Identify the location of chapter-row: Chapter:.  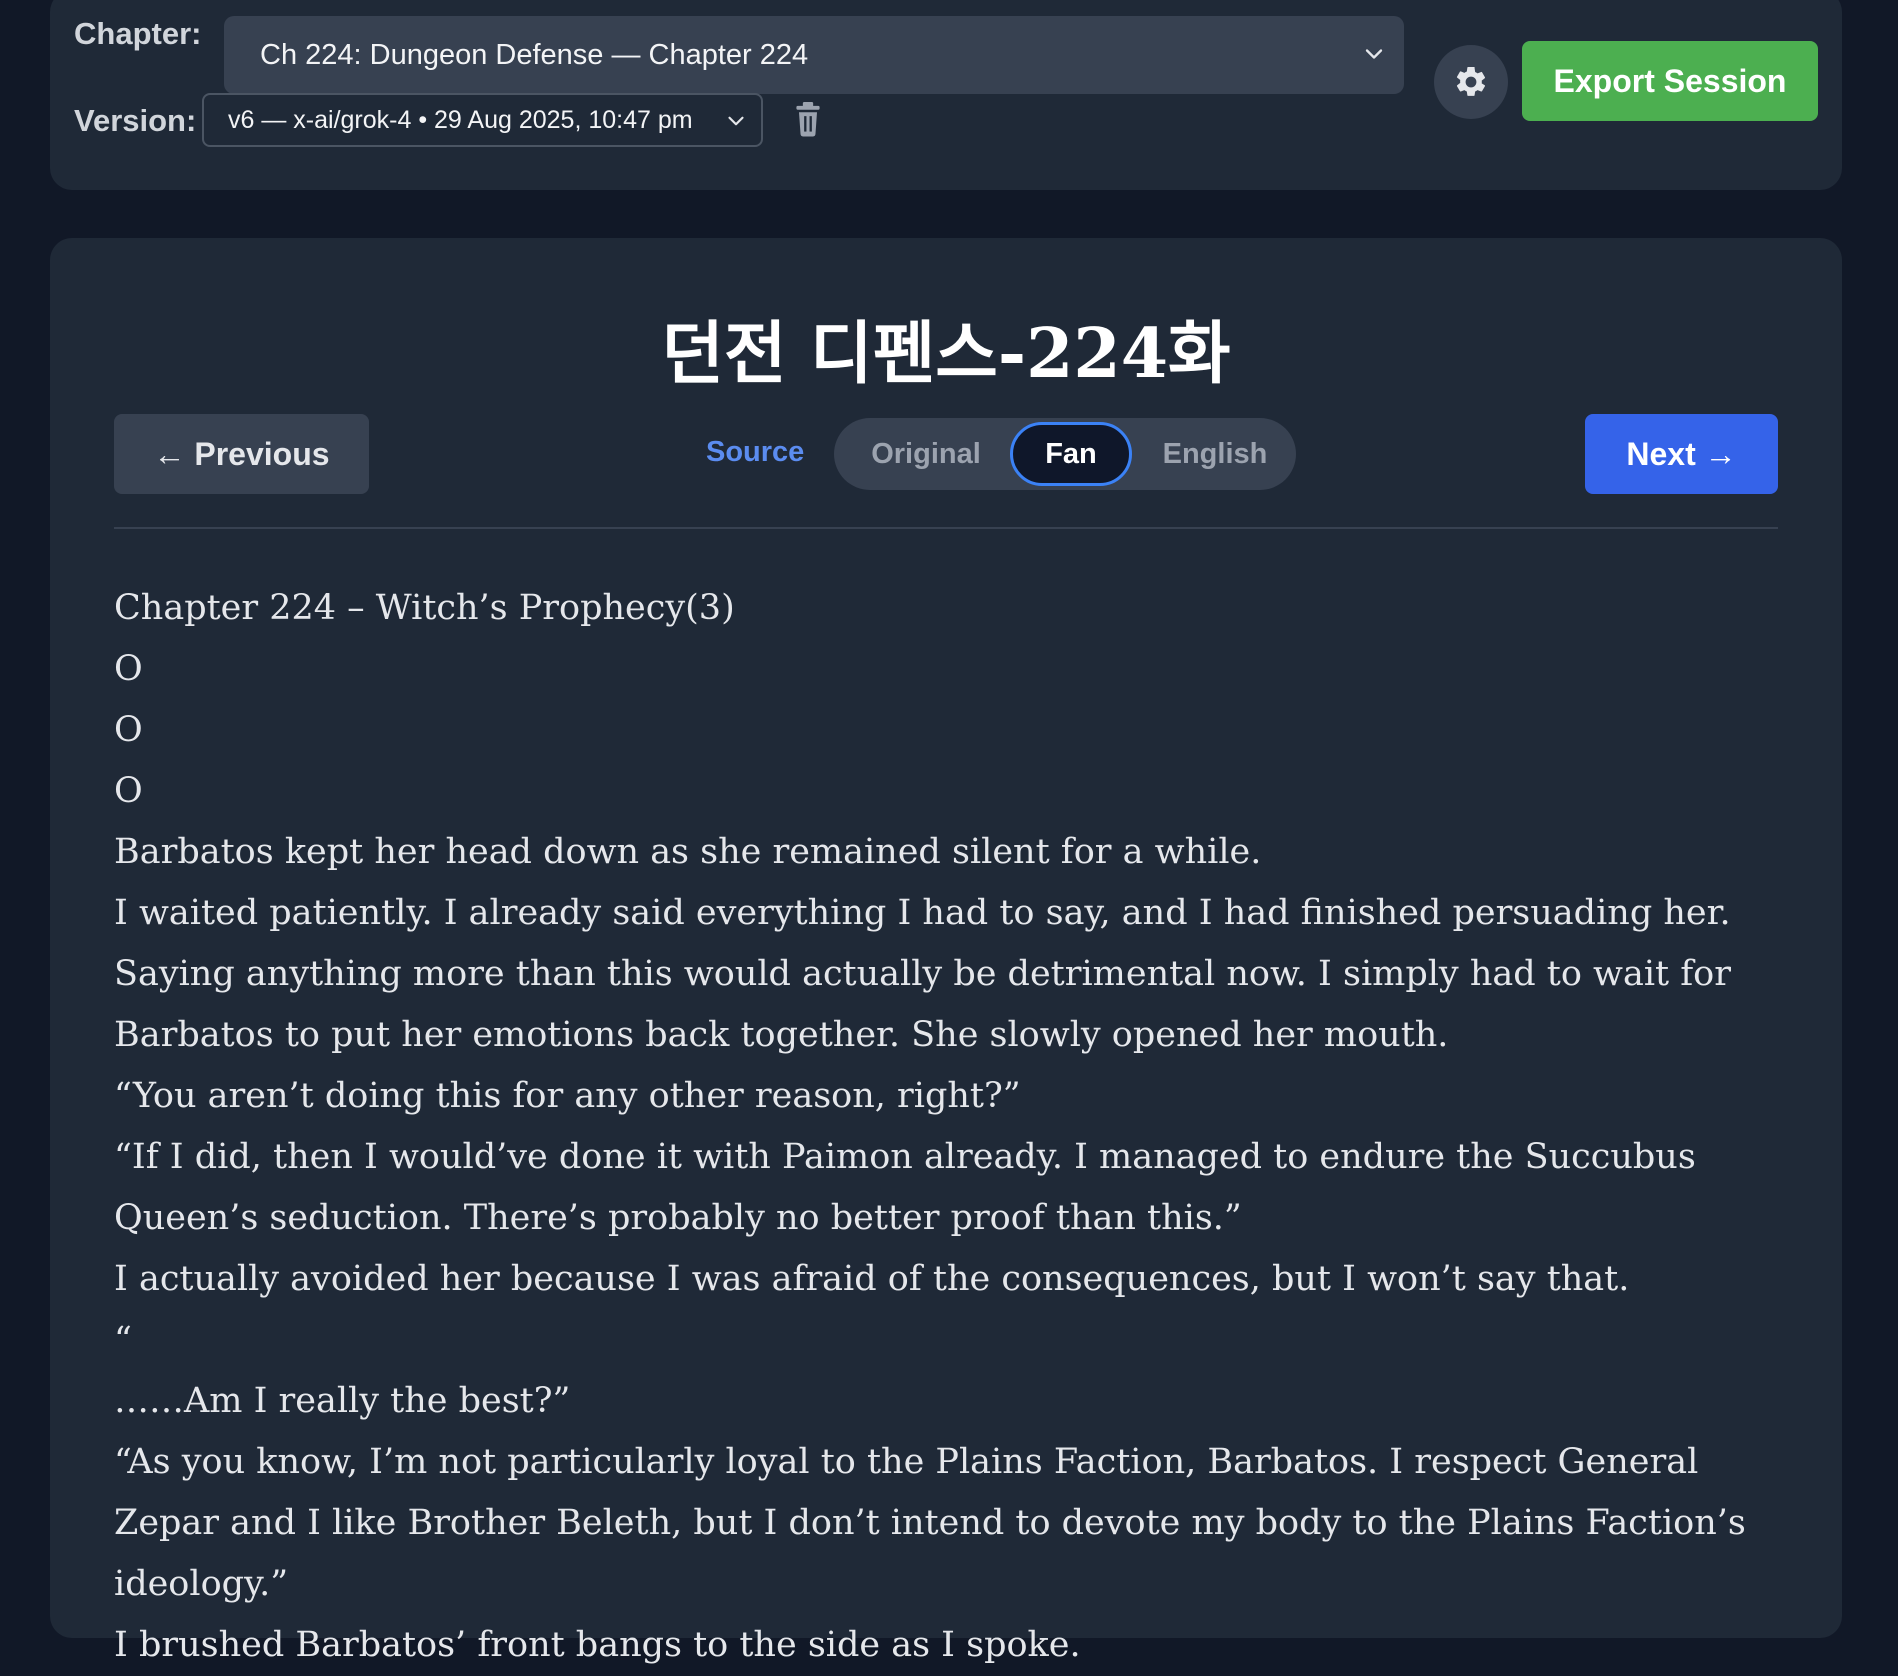
(137, 34).